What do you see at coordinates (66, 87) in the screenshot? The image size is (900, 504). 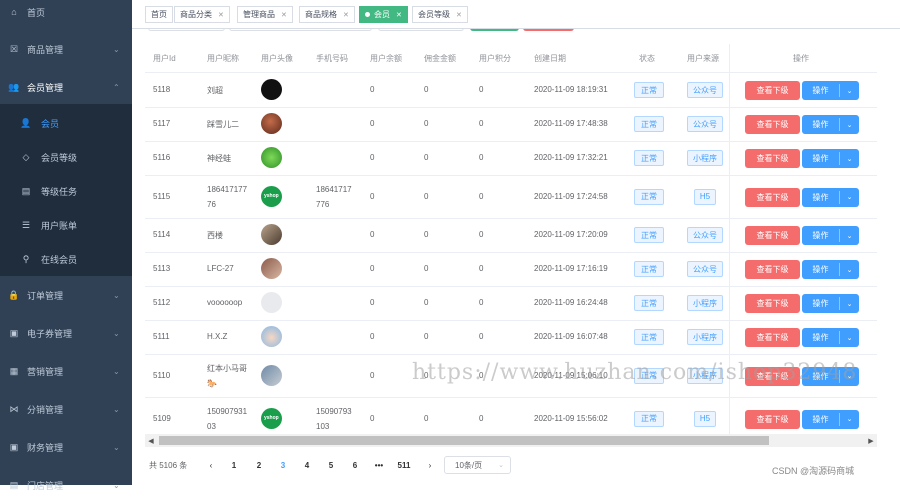 I see `sidebar-item-member: 👥 会员管理 ⌃` at bounding box center [66, 87].